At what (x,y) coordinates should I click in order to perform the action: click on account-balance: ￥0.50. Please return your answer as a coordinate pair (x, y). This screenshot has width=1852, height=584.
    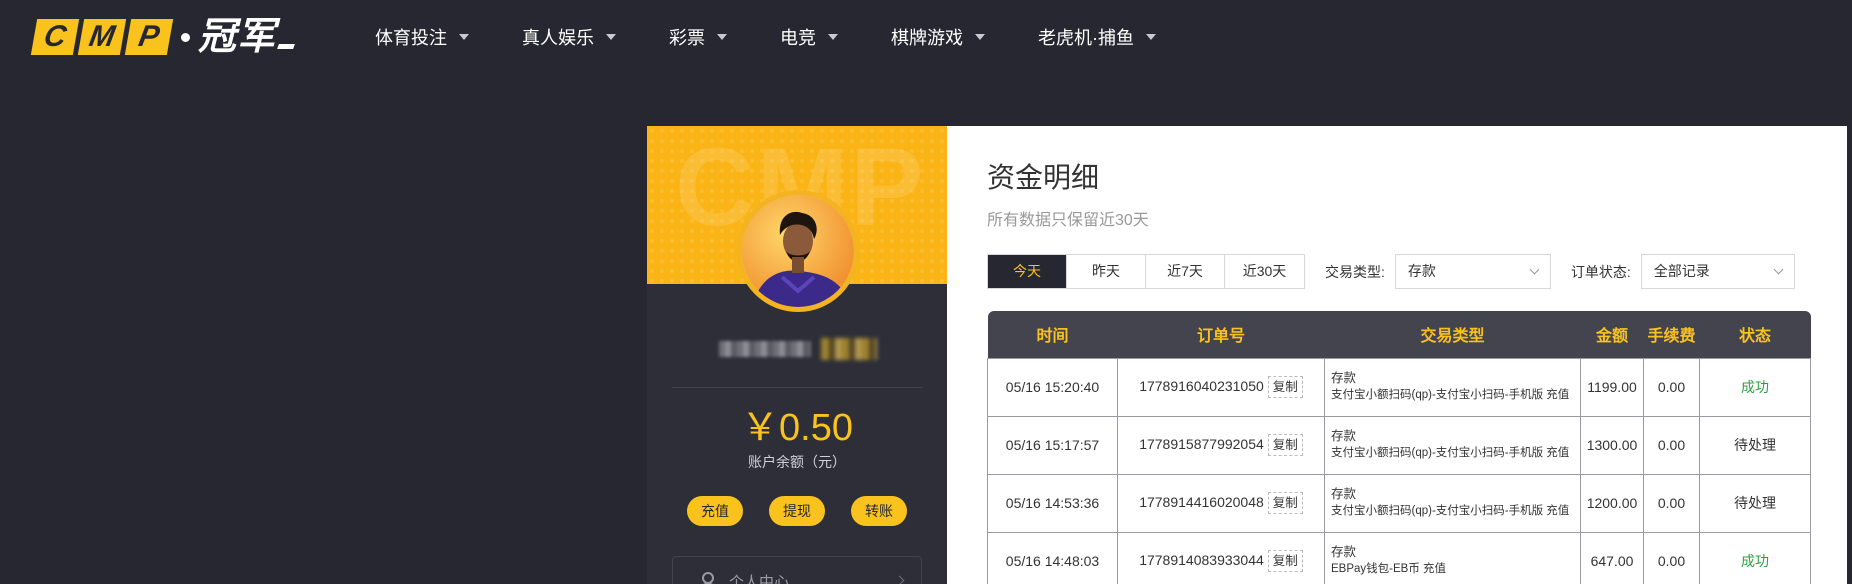
    Looking at the image, I should click on (797, 428).